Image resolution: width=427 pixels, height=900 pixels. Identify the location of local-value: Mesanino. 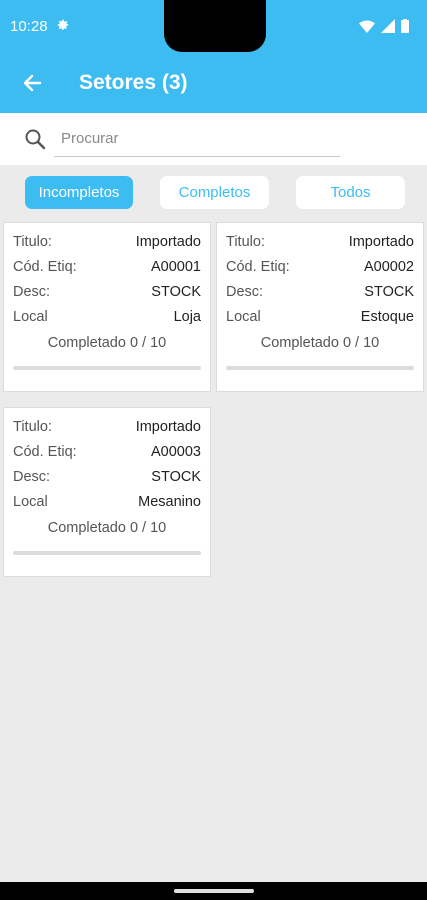
(169, 502).